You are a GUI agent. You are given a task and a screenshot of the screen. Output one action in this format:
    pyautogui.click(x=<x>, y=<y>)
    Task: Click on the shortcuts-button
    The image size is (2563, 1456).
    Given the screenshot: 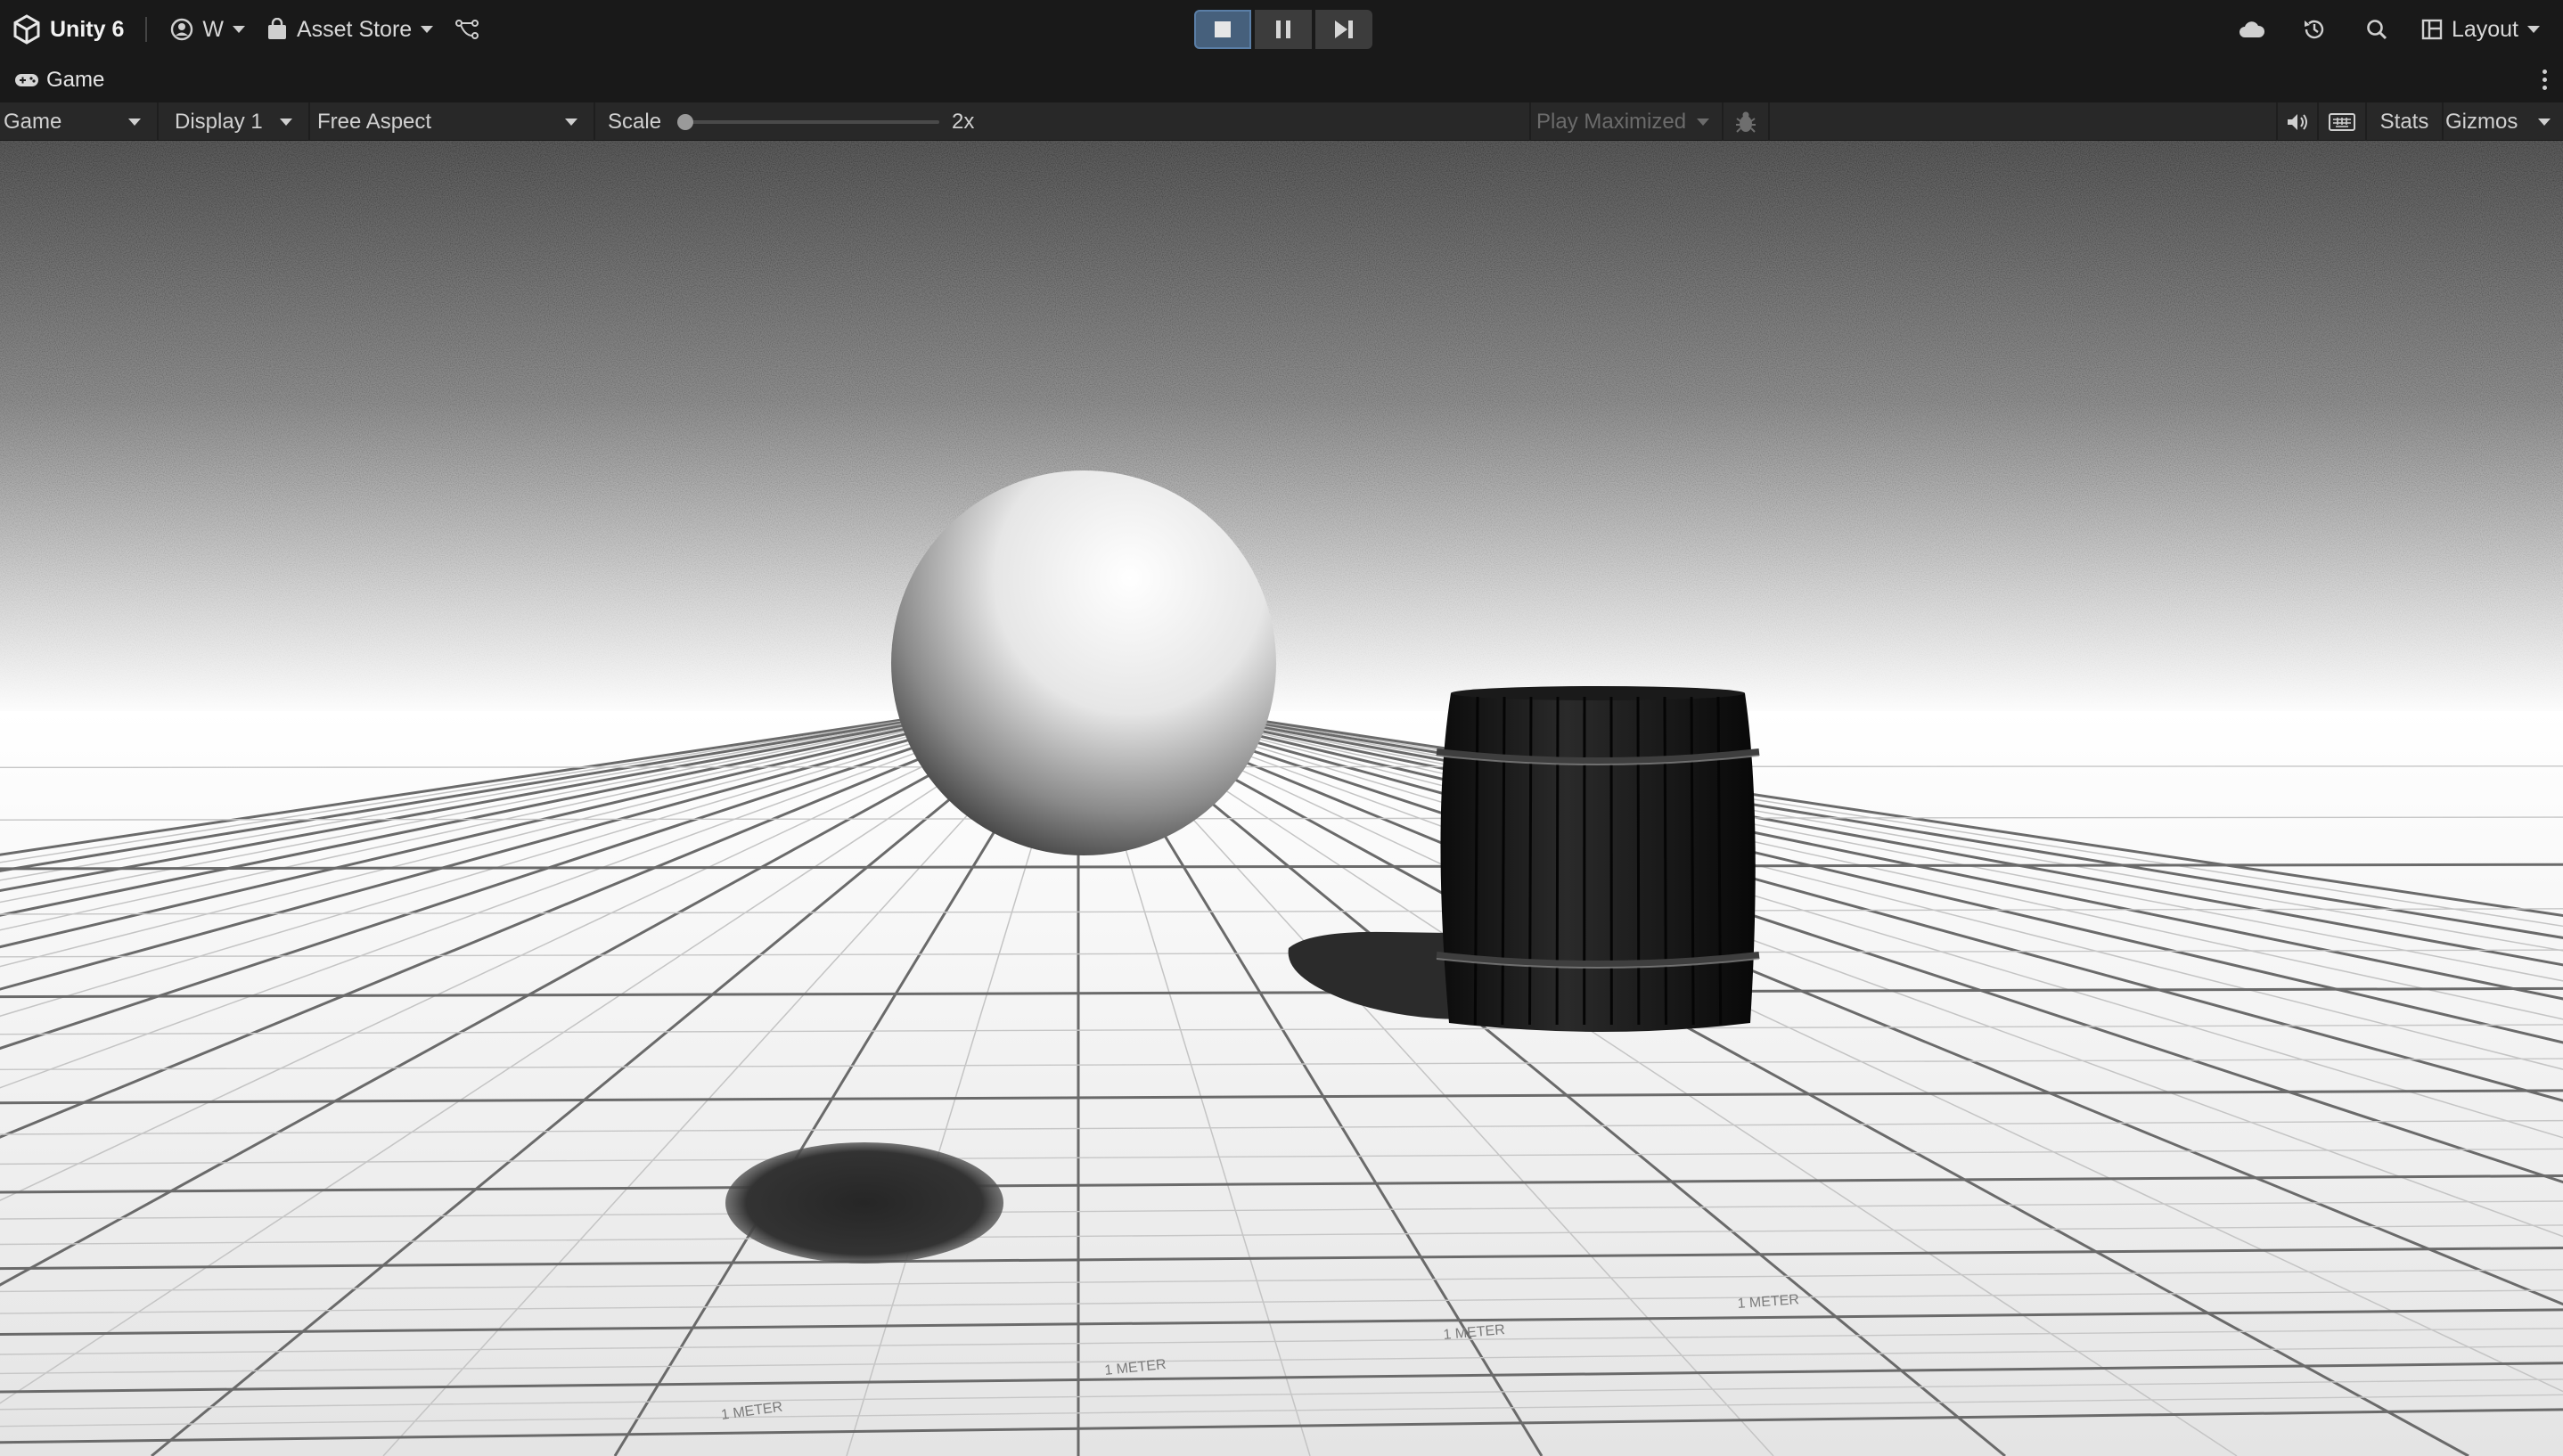 What is the action you would take?
    pyautogui.click(x=2341, y=122)
    